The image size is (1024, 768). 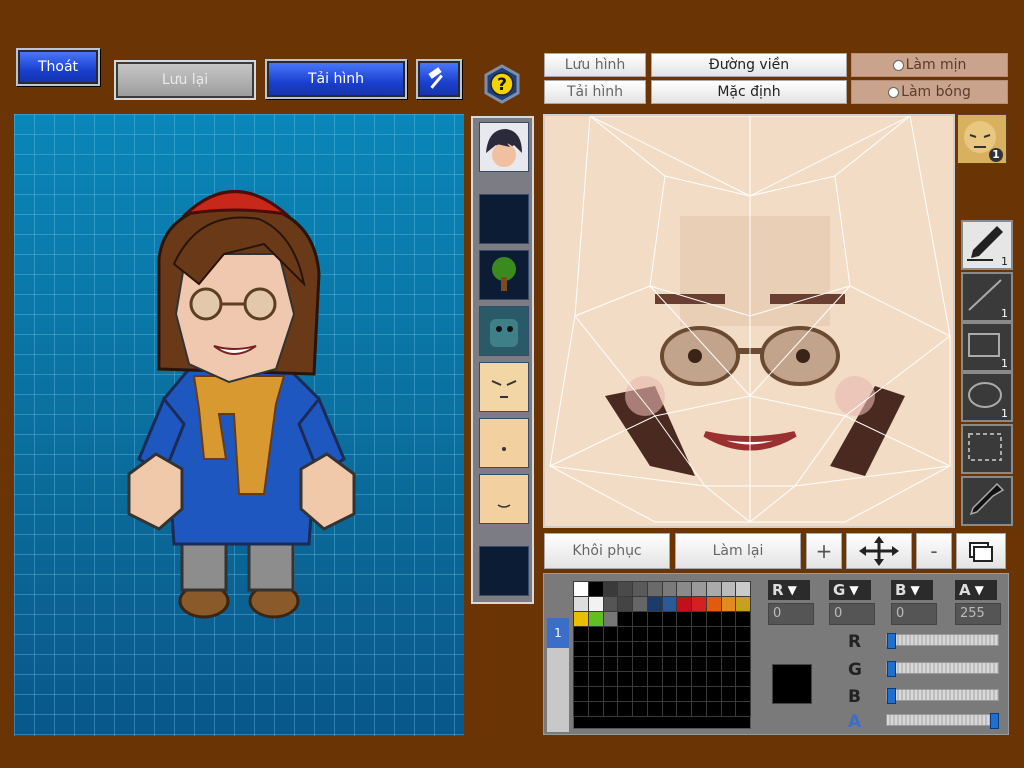 I want to click on thumb-tree, so click(x=504, y=275).